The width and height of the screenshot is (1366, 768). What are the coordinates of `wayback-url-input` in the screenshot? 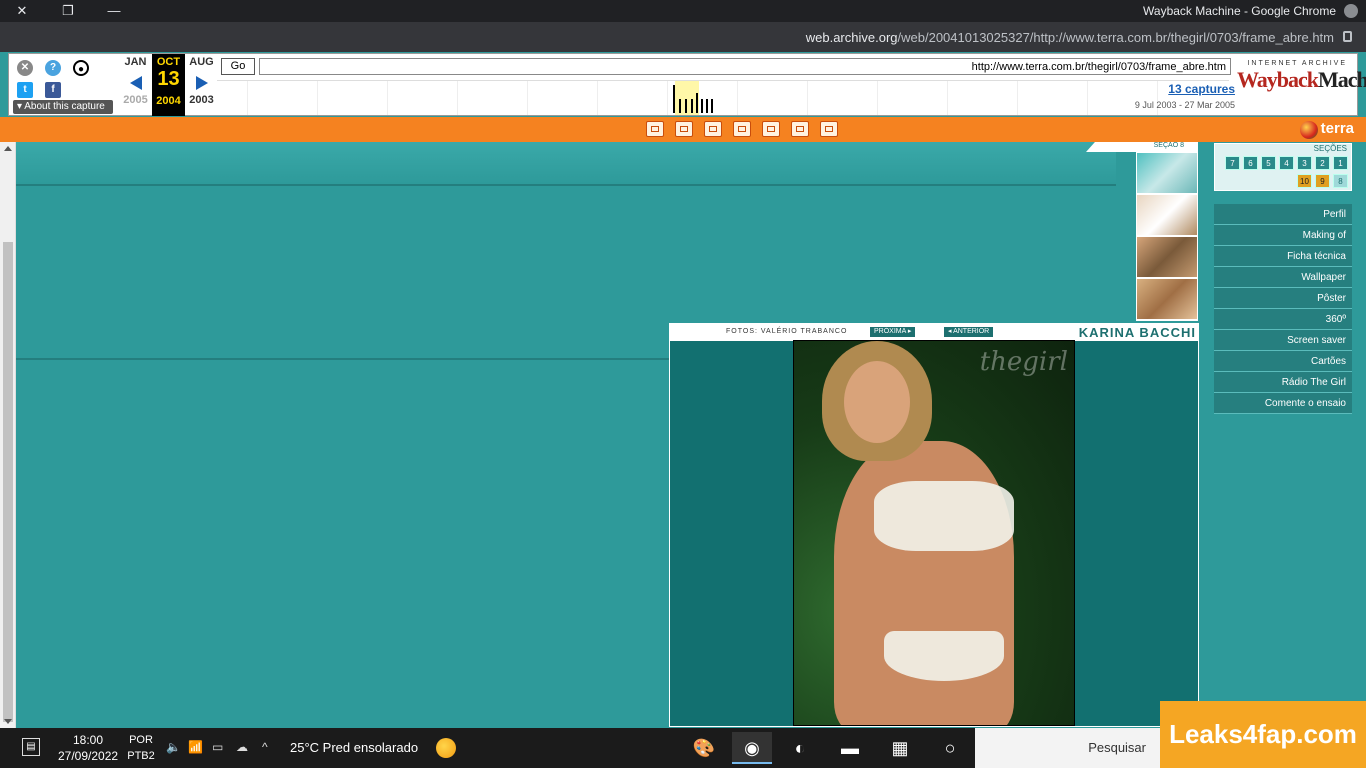 It's located at (745, 66).